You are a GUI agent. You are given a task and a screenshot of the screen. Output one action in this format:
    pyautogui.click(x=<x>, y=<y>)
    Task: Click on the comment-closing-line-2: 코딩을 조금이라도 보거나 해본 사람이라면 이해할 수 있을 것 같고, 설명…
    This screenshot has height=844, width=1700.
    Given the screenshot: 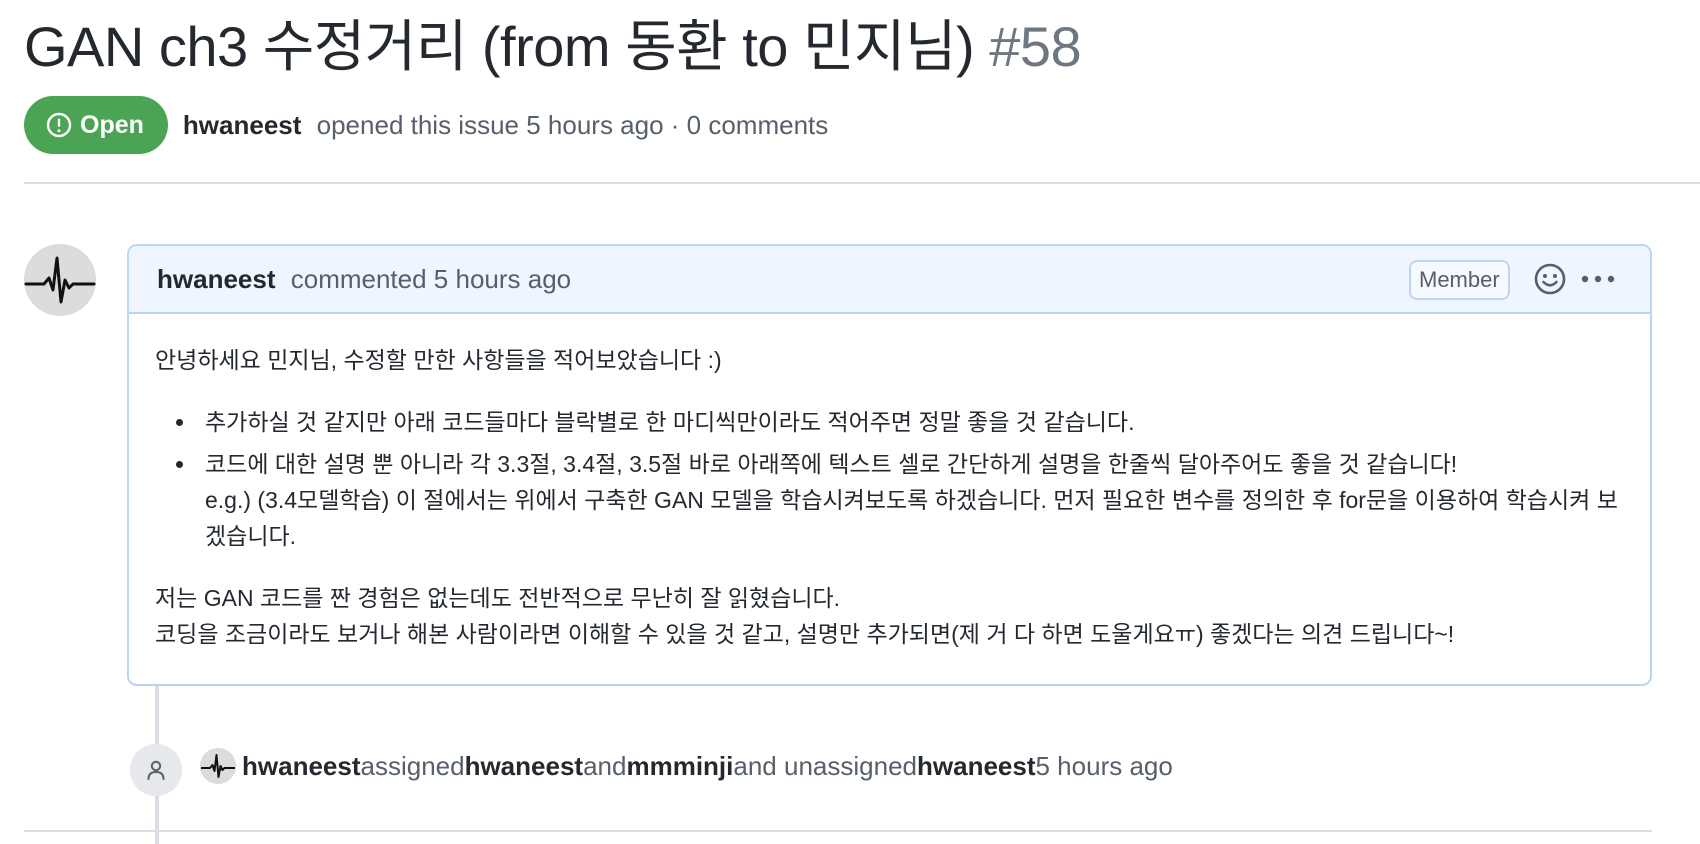 What is the action you would take?
    pyautogui.click(x=805, y=634)
    